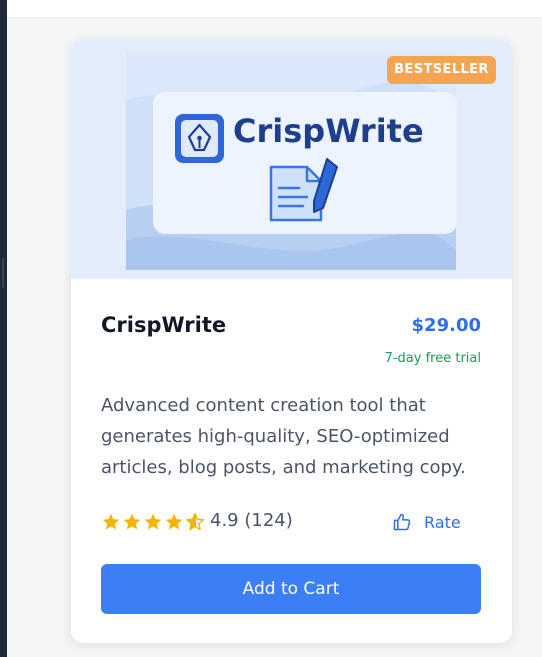 The height and width of the screenshot is (657, 542). I want to click on star-rating, so click(153, 522).